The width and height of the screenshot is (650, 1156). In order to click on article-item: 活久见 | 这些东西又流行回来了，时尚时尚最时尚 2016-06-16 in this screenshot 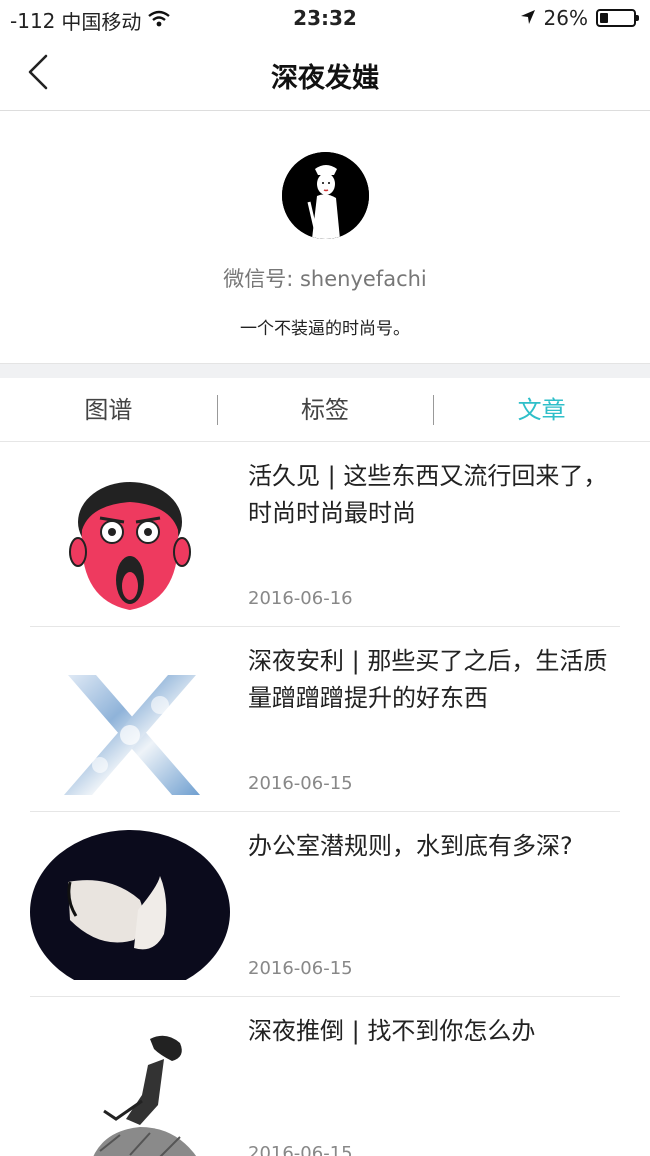, I will do `click(325, 534)`.